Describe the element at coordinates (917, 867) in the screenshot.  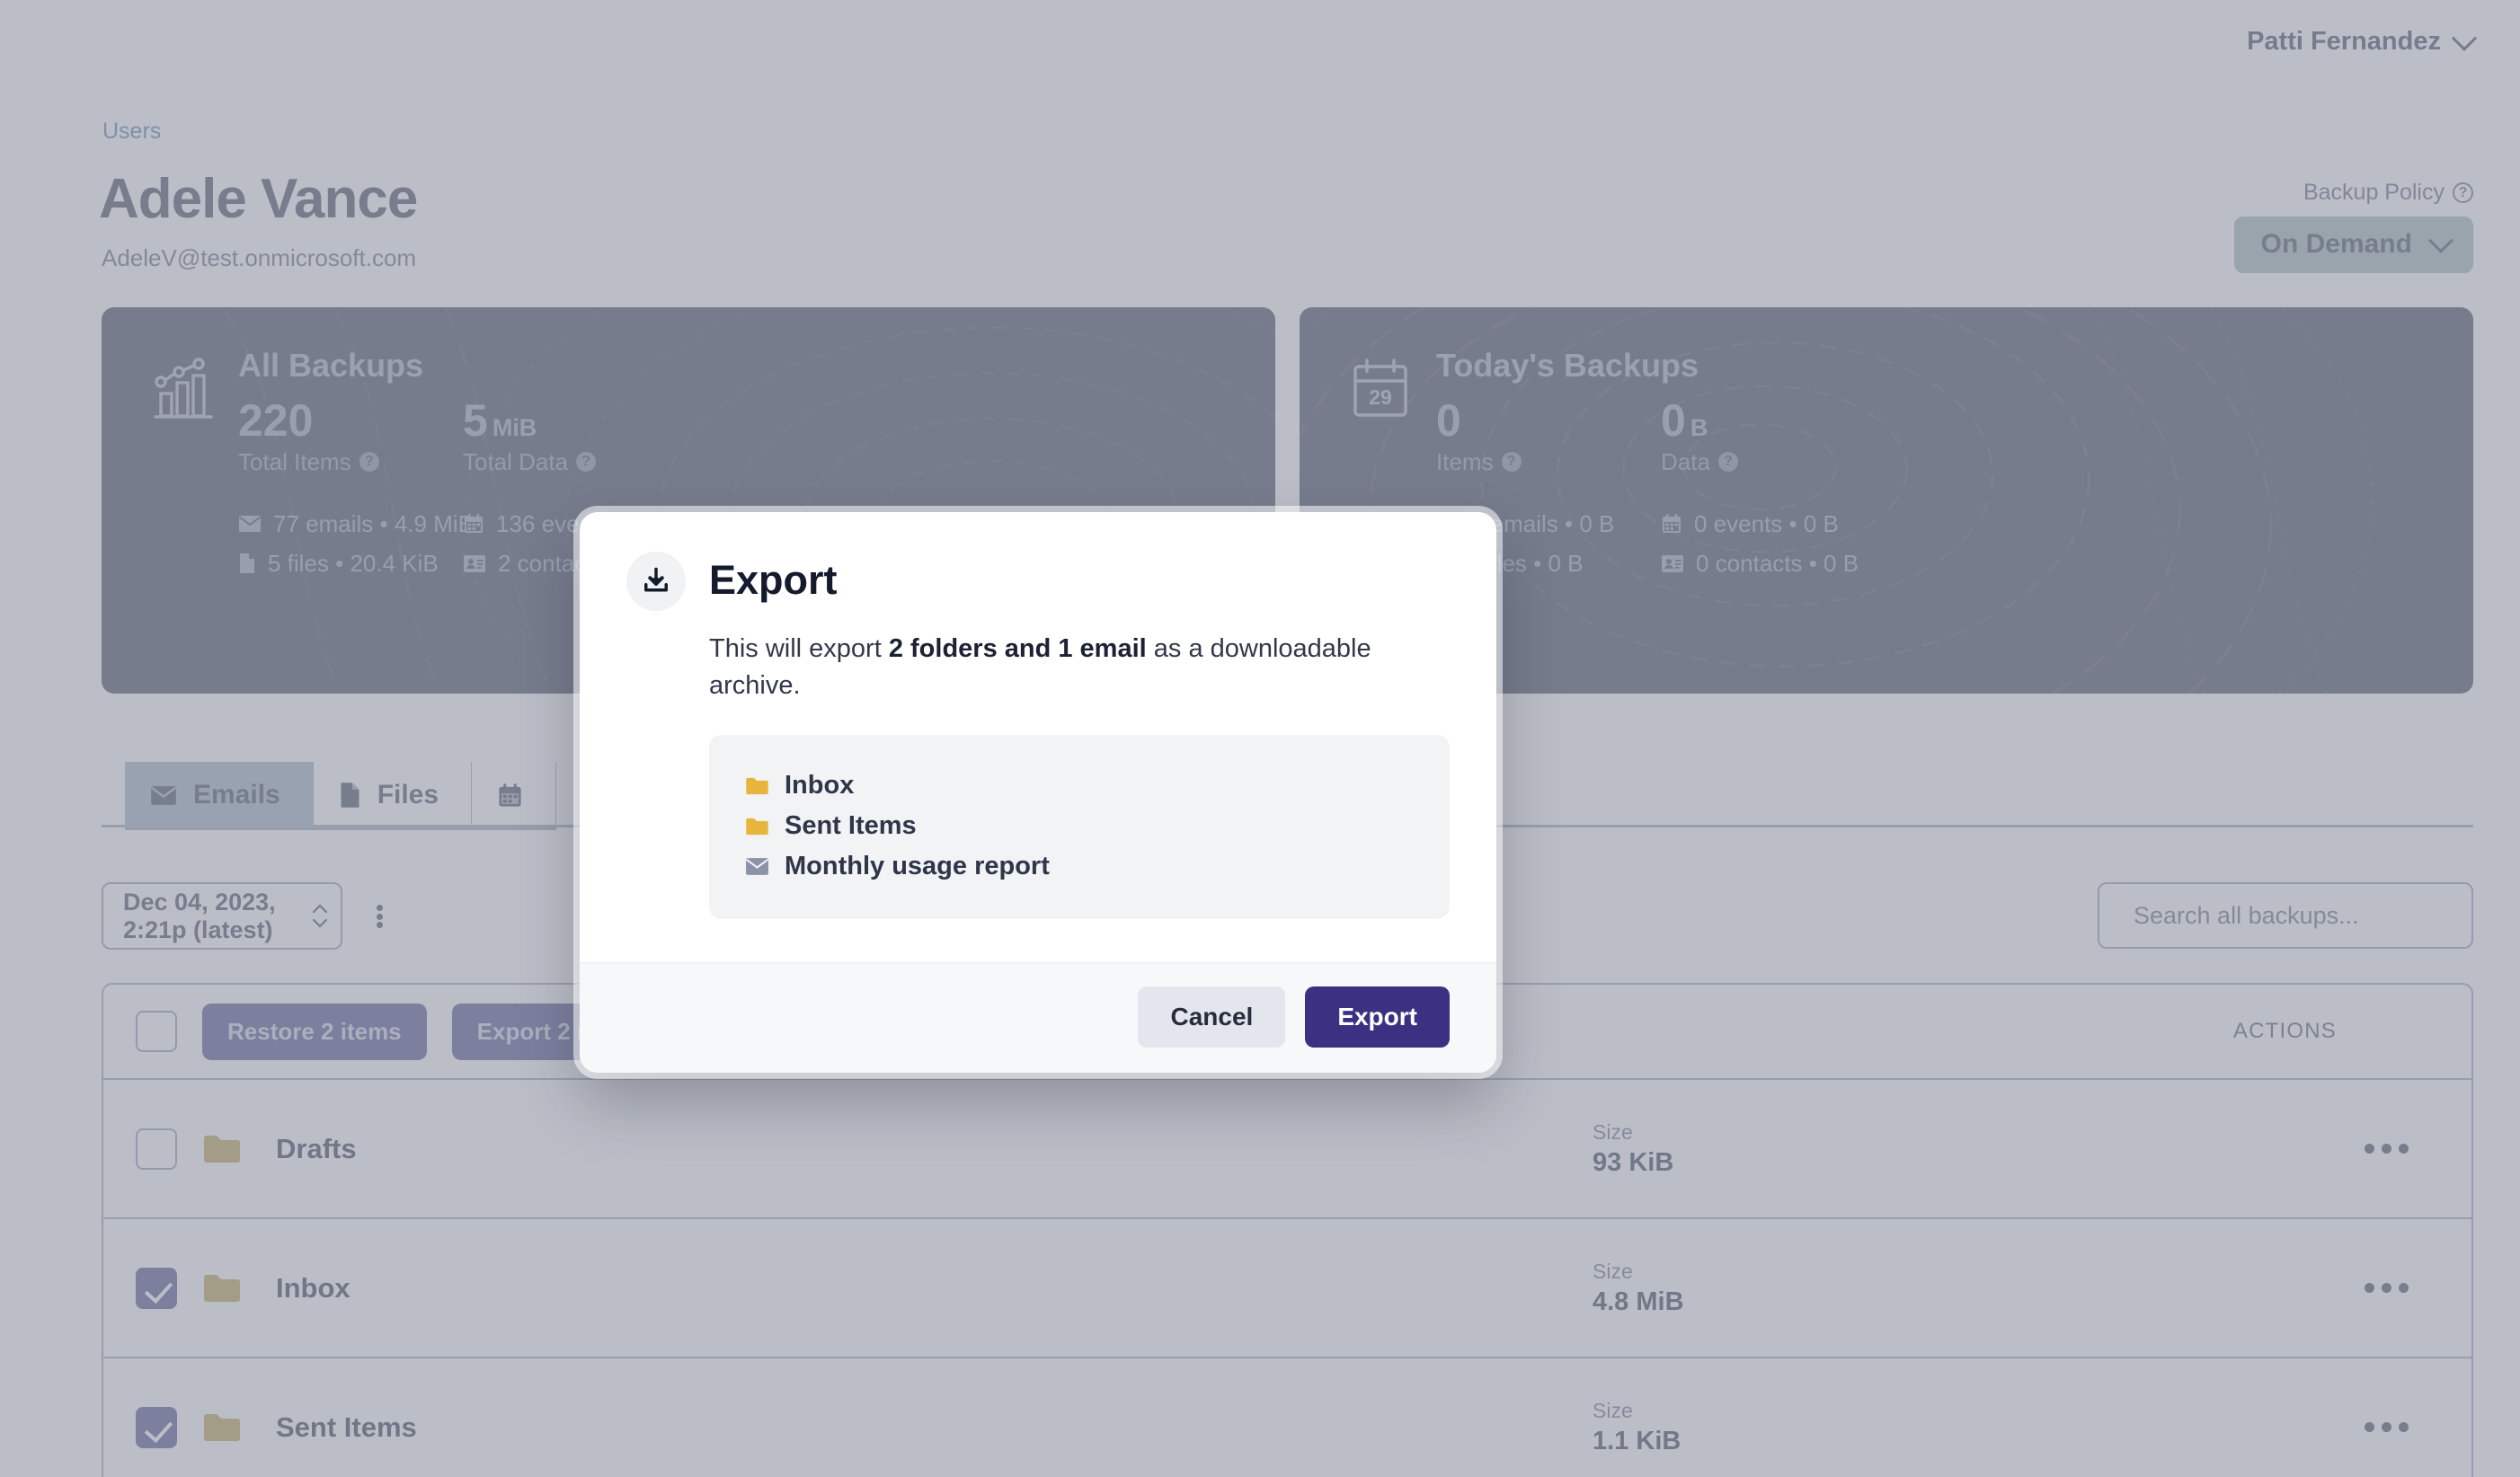
I see `list-item-label: Monthly usage report` at that location.